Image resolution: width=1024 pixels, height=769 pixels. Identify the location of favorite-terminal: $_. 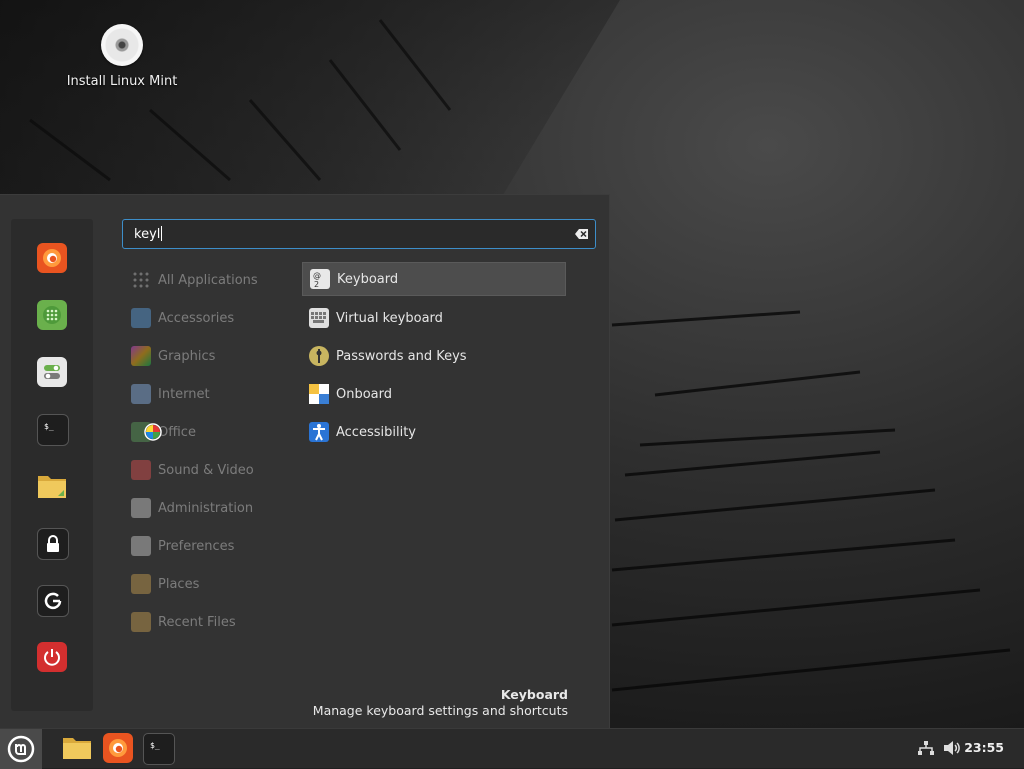
(53, 430).